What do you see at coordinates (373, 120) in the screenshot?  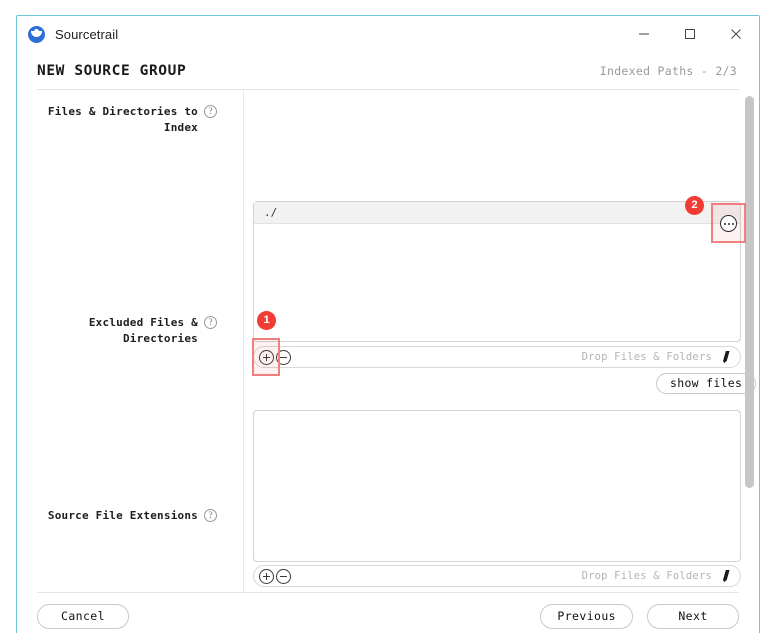 I see `section-files-to-index: Files & Directories to Index ?` at bounding box center [373, 120].